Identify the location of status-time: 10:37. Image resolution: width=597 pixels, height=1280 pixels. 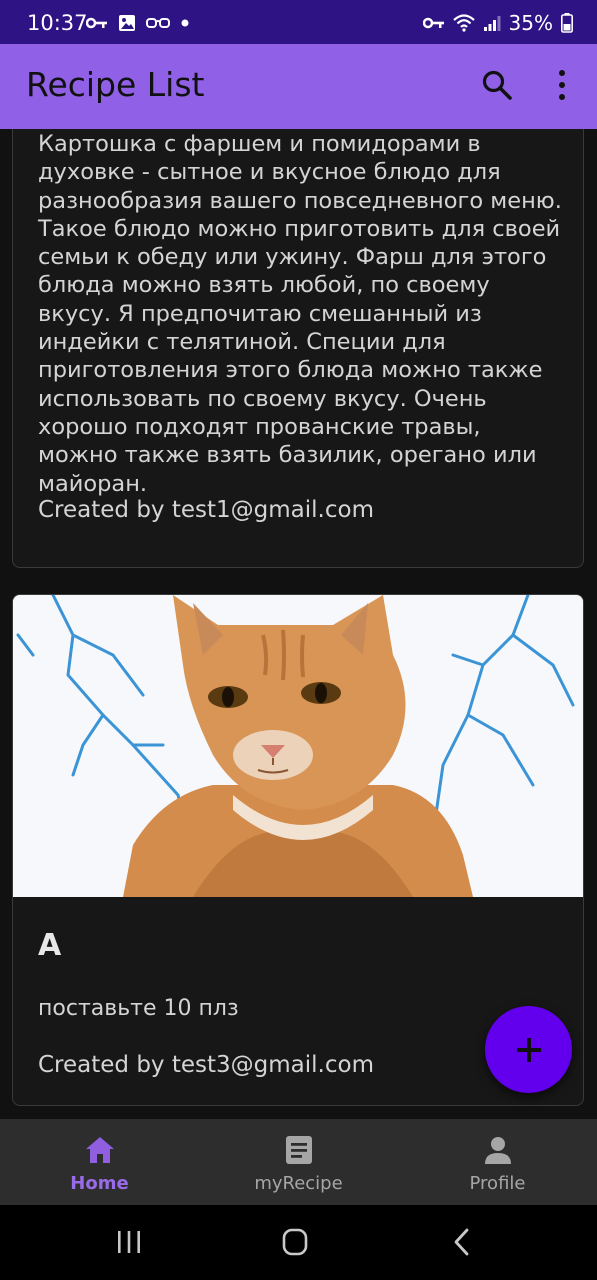
(57, 23).